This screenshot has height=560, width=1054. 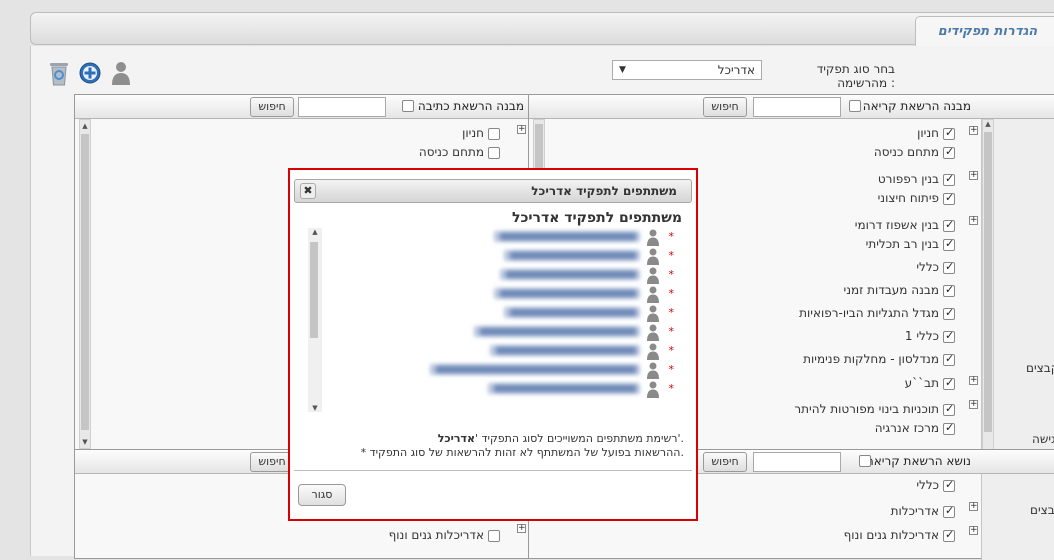 I want to click on read-structure-scrollbar: ▲, so click(x=988, y=285).